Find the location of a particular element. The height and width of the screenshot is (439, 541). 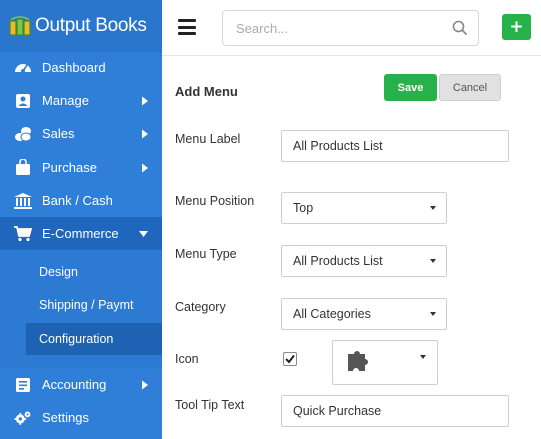

menu-label-field: All Products List is located at coordinates (395, 146).